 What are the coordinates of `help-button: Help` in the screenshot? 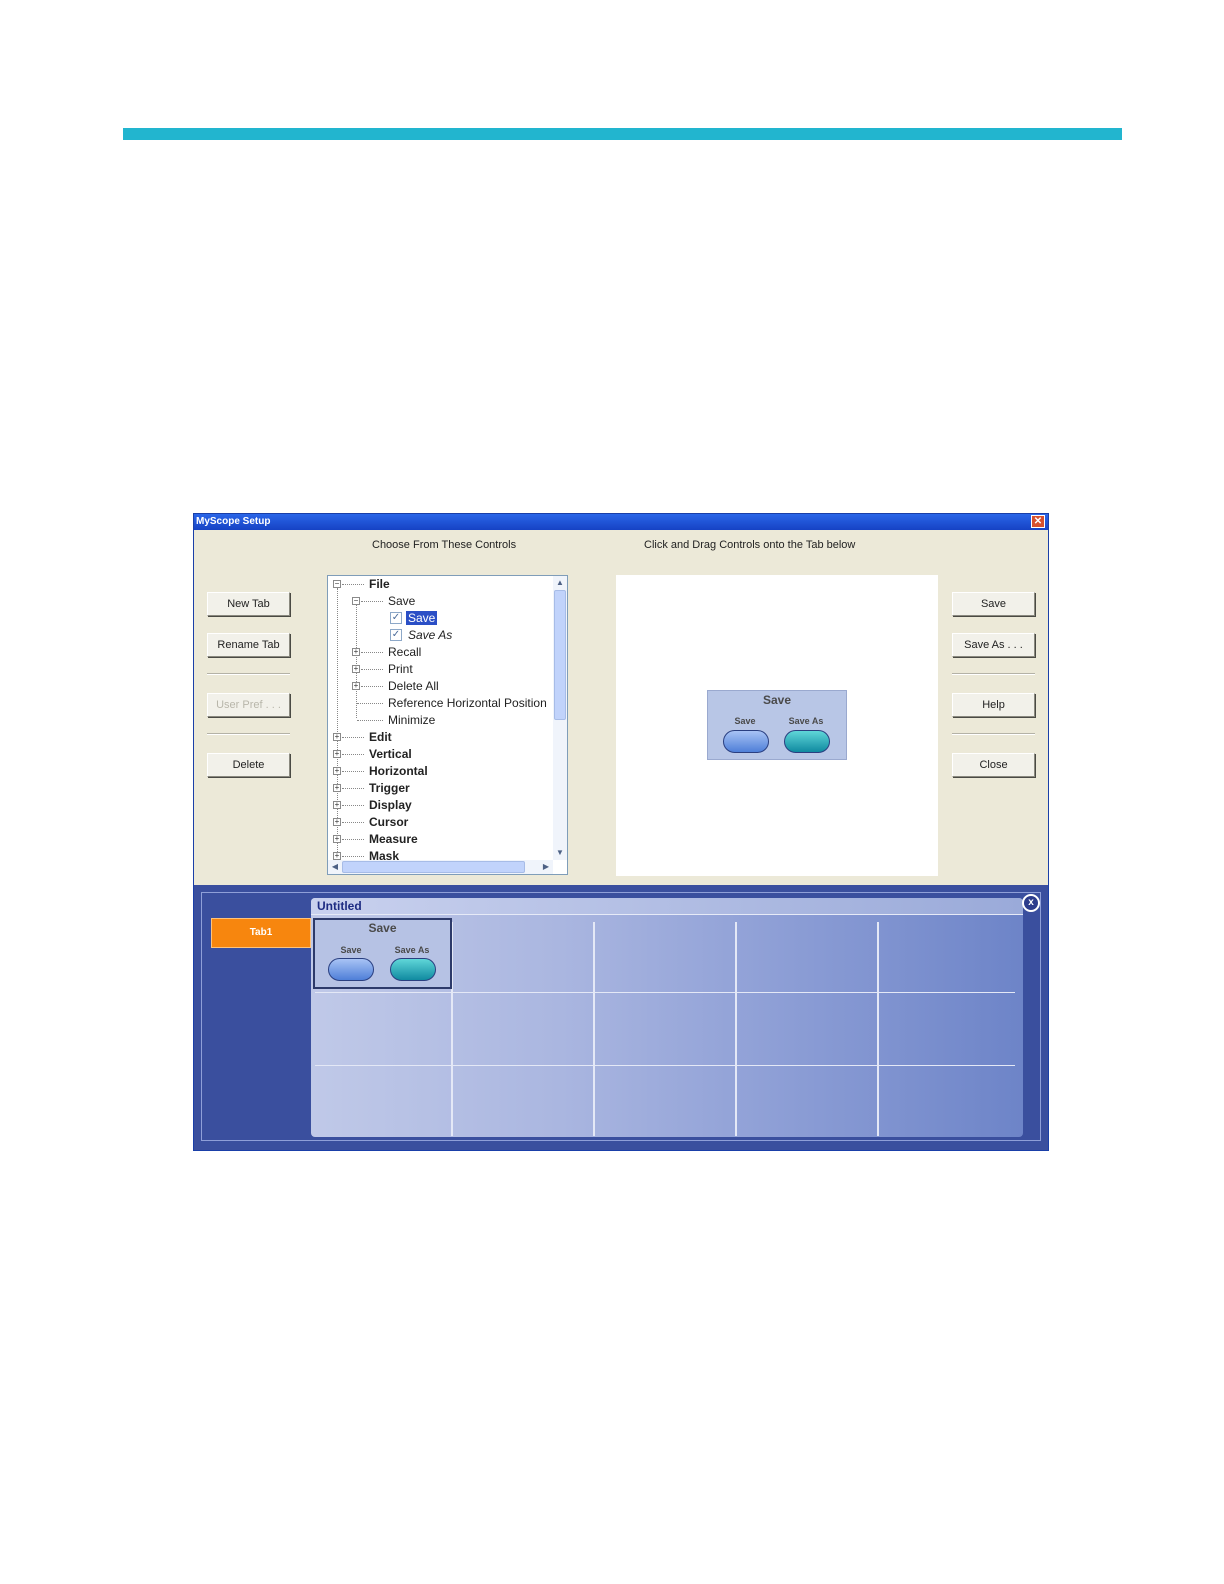 It's located at (993, 705).